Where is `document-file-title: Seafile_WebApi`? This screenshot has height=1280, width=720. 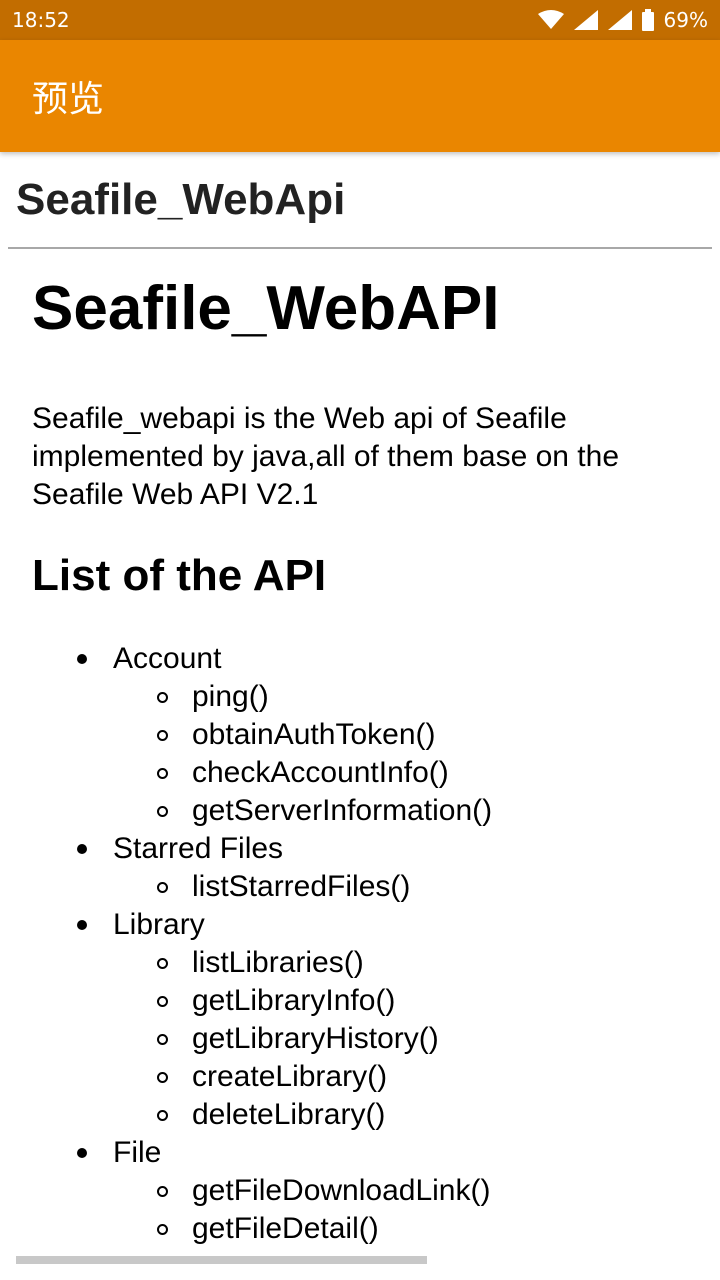 document-file-title: Seafile_WebApi is located at coordinates (181, 199).